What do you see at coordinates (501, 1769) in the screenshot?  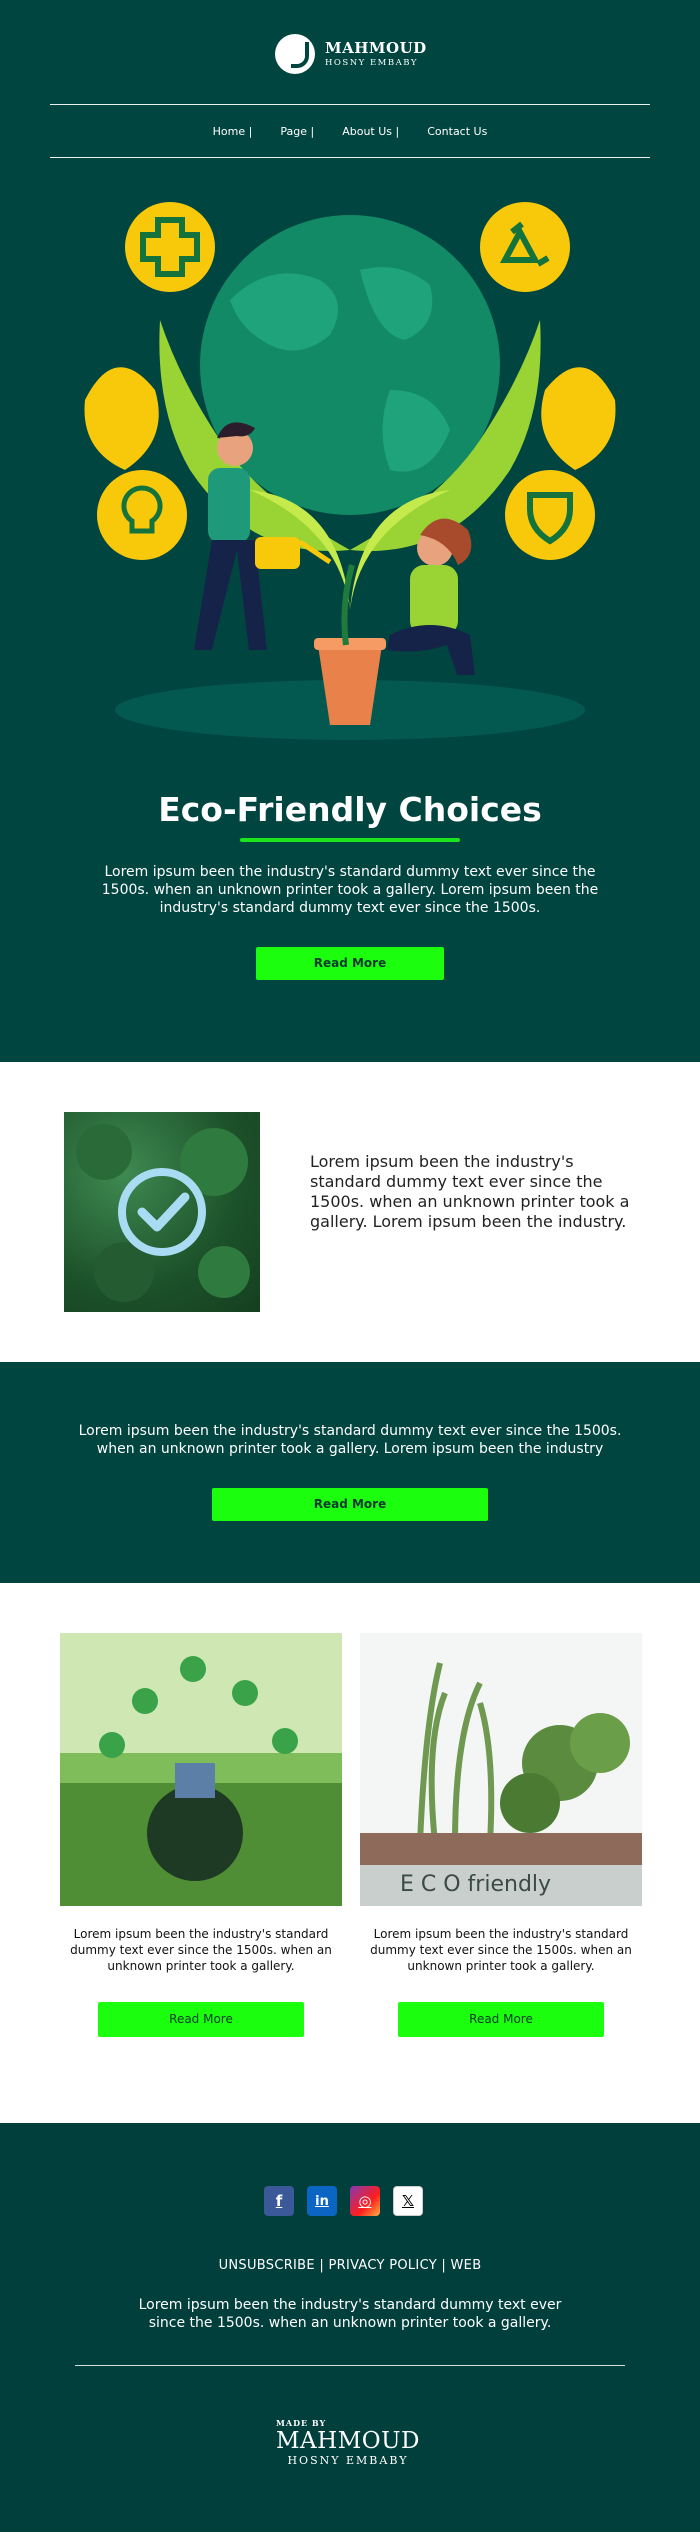 I see `eco-friendly-plants-image: E C O friendly` at bounding box center [501, 1769].